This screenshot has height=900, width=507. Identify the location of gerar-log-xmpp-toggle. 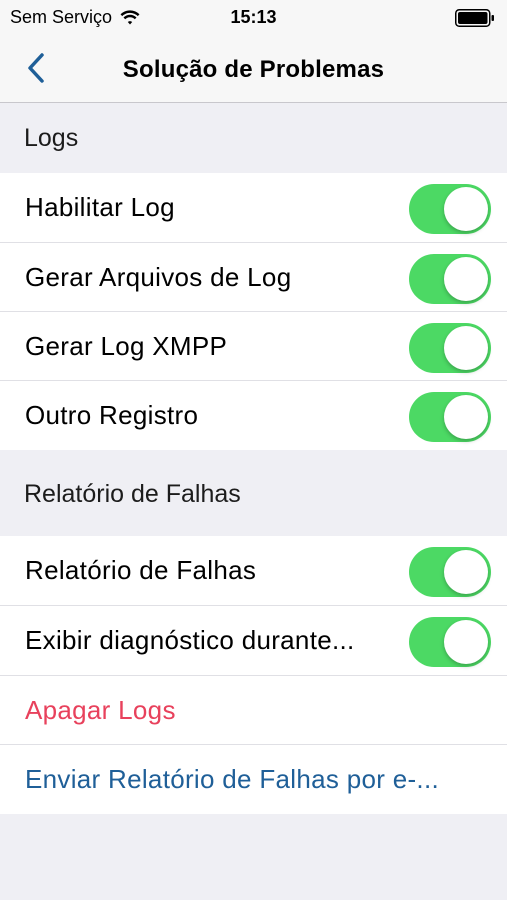
(450, 348).